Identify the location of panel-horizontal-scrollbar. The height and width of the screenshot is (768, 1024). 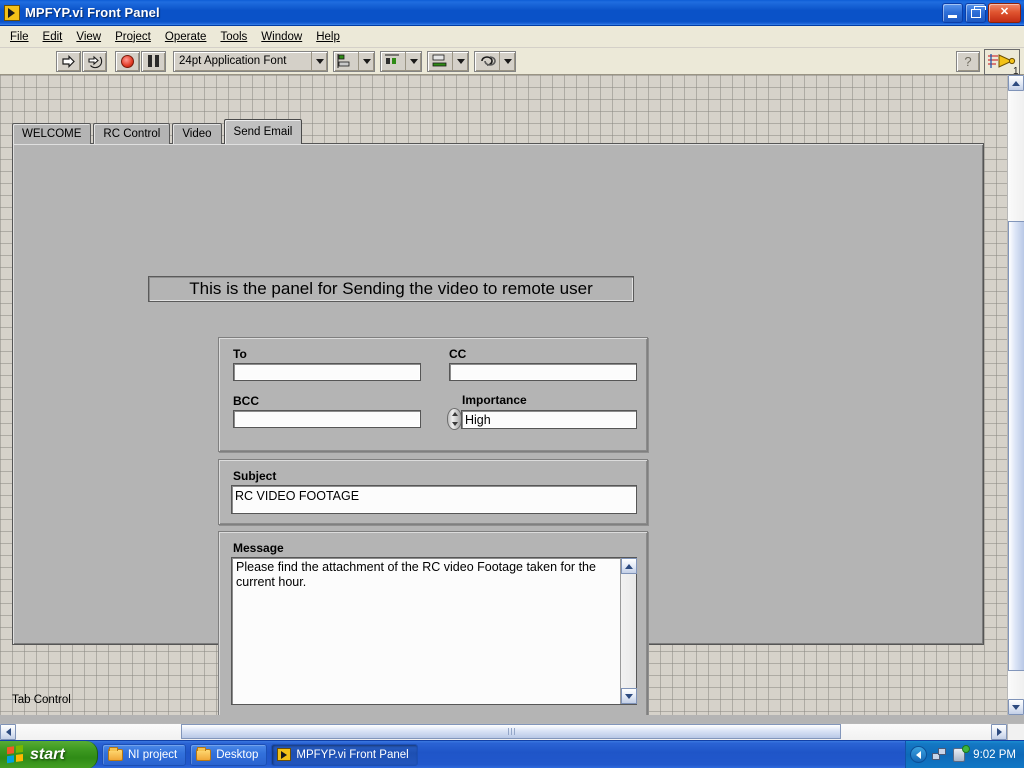
(503, 732).